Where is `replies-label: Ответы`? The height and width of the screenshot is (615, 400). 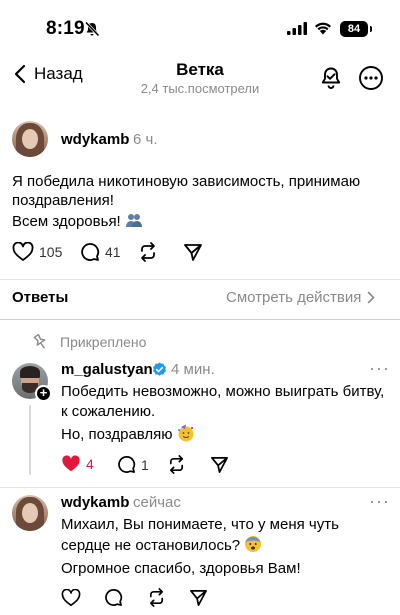 replies-label: Ответы is located at coordinates (40, 297).